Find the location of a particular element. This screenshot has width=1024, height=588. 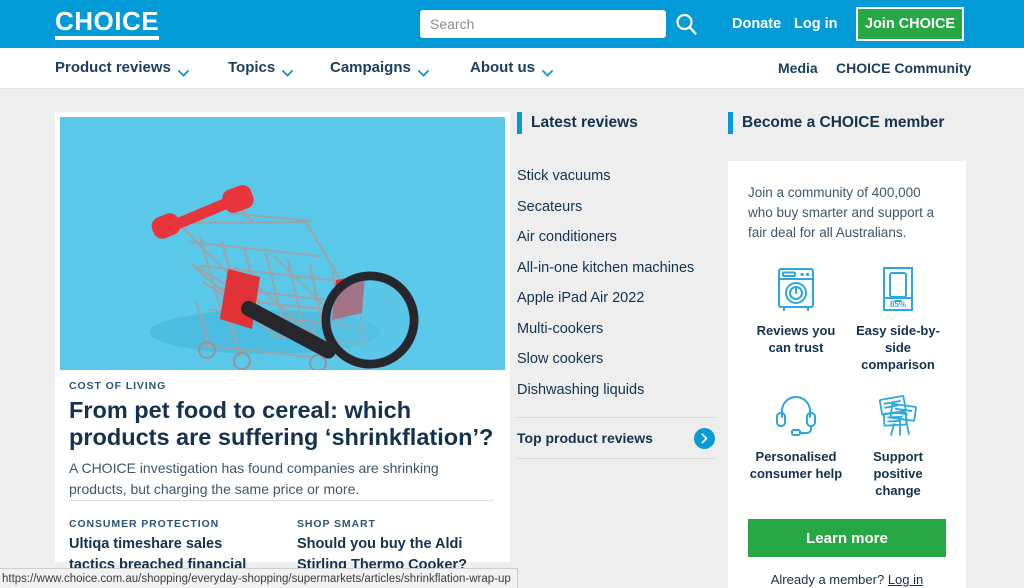

search-input is located at coordinates (543, 24).